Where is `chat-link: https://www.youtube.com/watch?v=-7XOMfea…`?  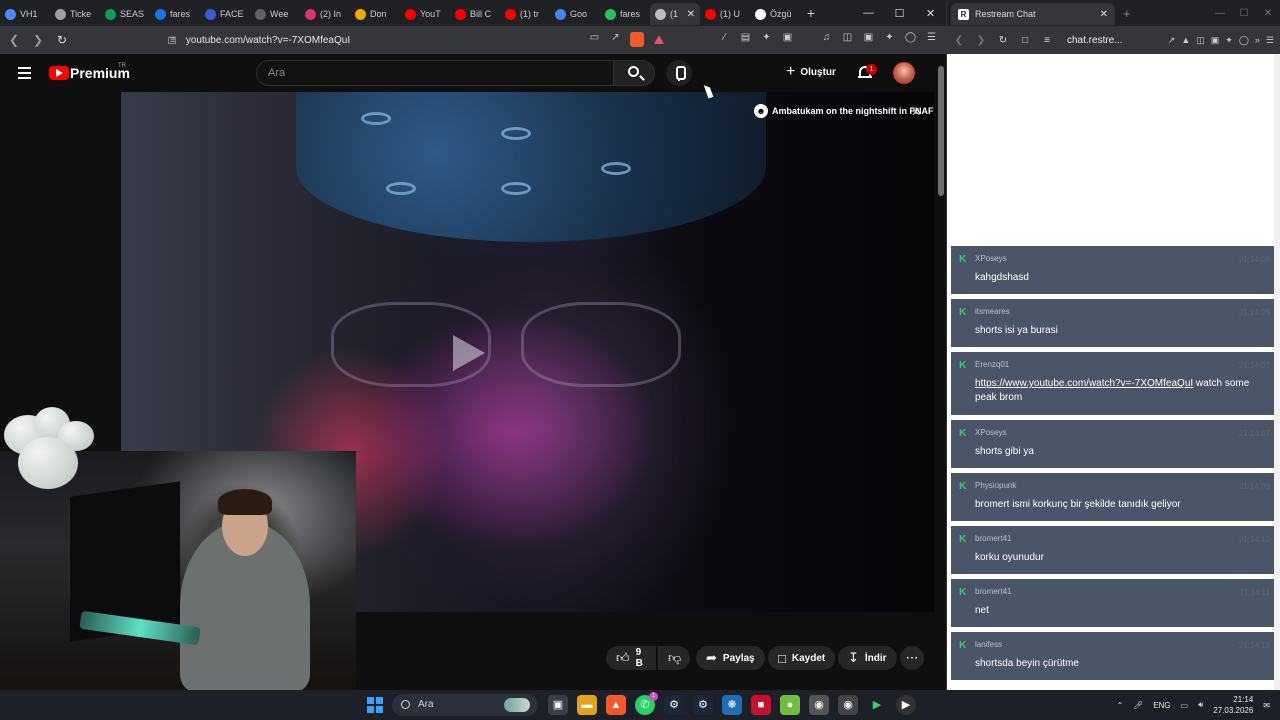 chat-link: https://www.youtube.com/watch?v=-7XOMfea… is located at coordinates (1084, 383).